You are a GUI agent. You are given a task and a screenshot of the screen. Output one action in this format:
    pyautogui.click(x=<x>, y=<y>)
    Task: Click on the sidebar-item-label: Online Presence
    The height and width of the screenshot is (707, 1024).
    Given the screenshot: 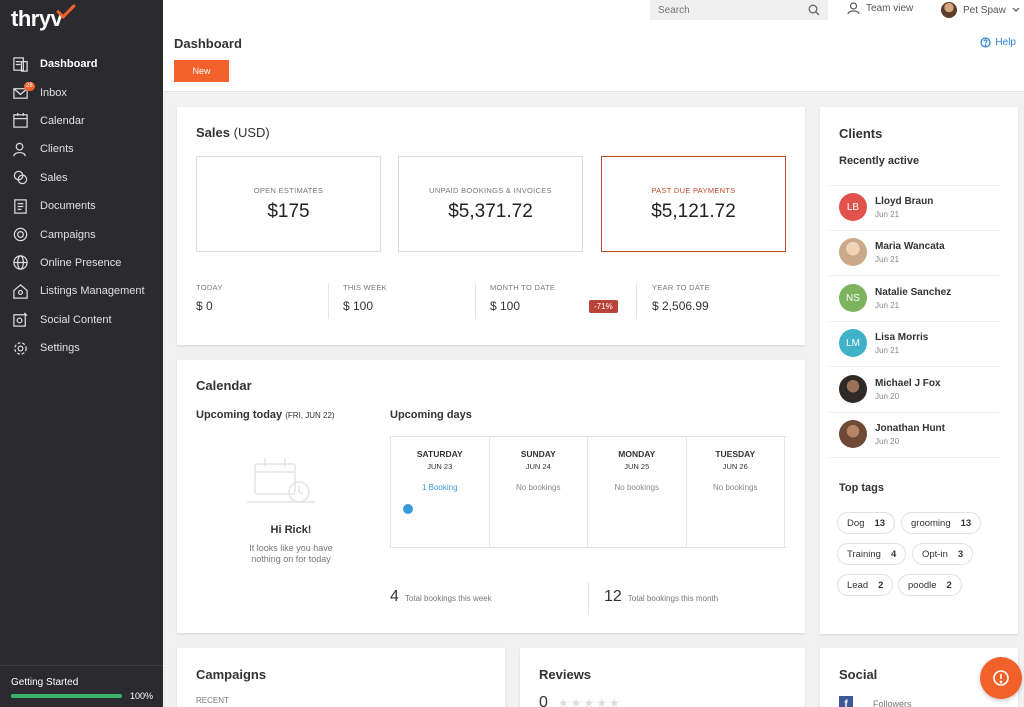 What is the action you would take?
    pyautogui.click(x=81, y=262)
    